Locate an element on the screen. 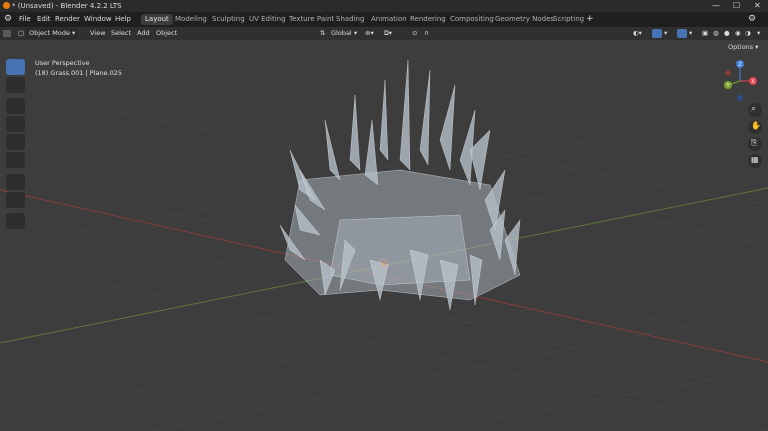 The image size is (768, 431). orientation-label: Global is located at coordinates (341, 33).